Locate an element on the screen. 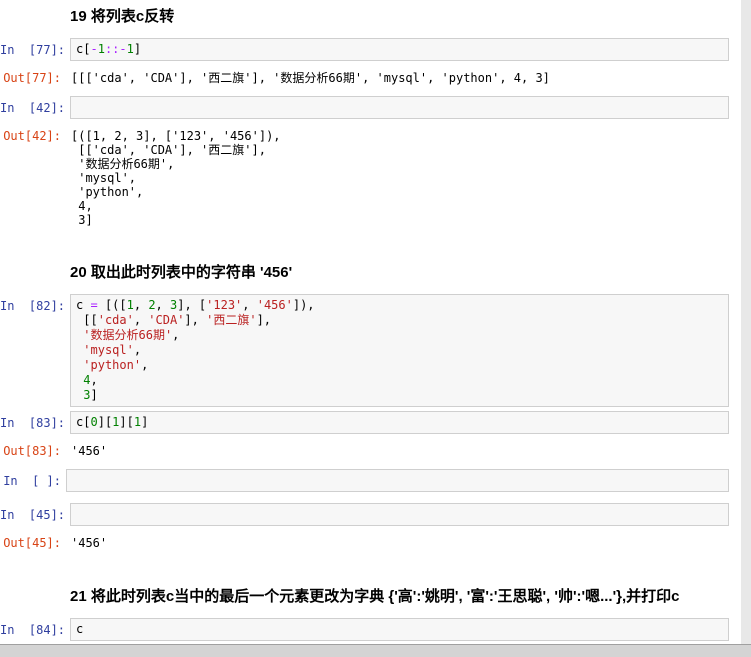  code-line: 'python', is located at coordinates (399, 365).